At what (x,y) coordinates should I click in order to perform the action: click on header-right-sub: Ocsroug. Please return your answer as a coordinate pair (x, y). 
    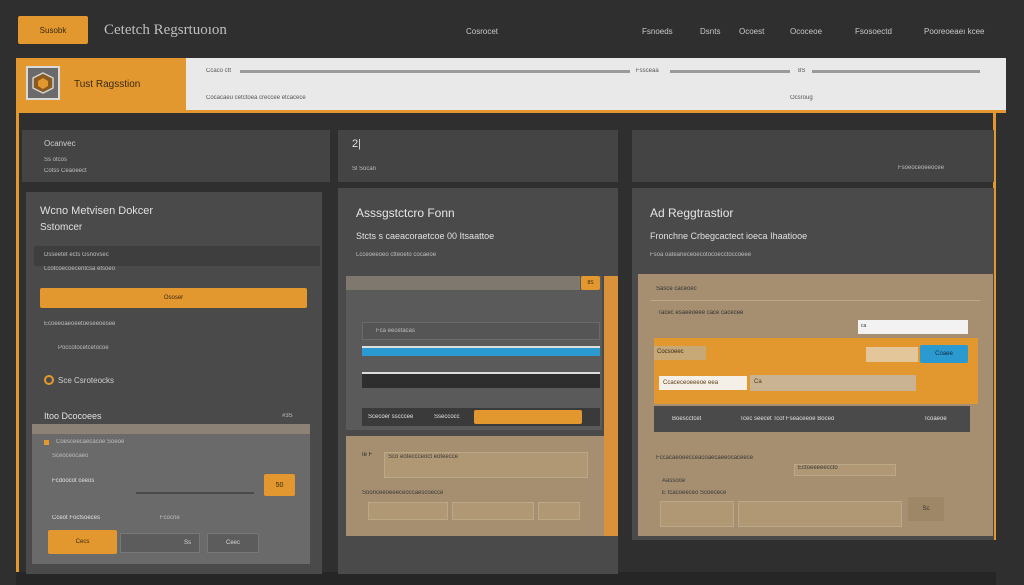
    Looking at the image, I should click on (801, 98).